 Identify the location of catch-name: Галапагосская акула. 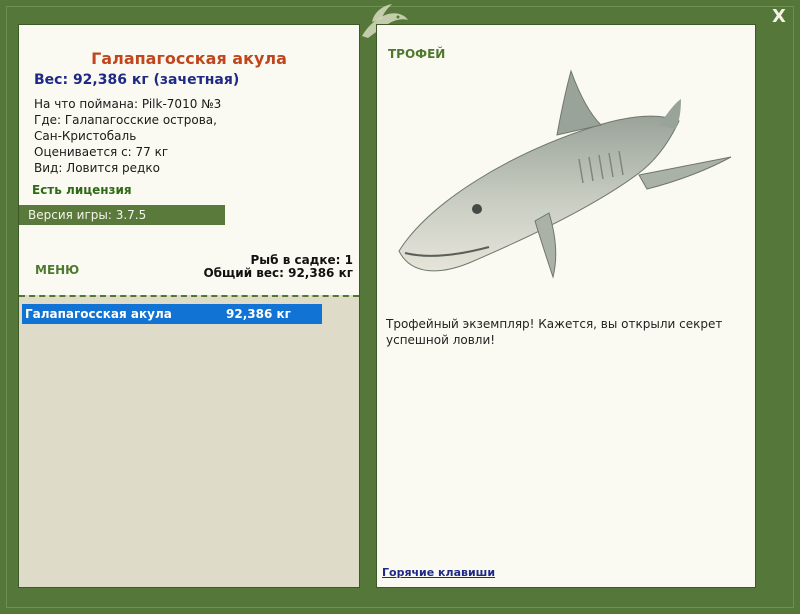
(98, 314).